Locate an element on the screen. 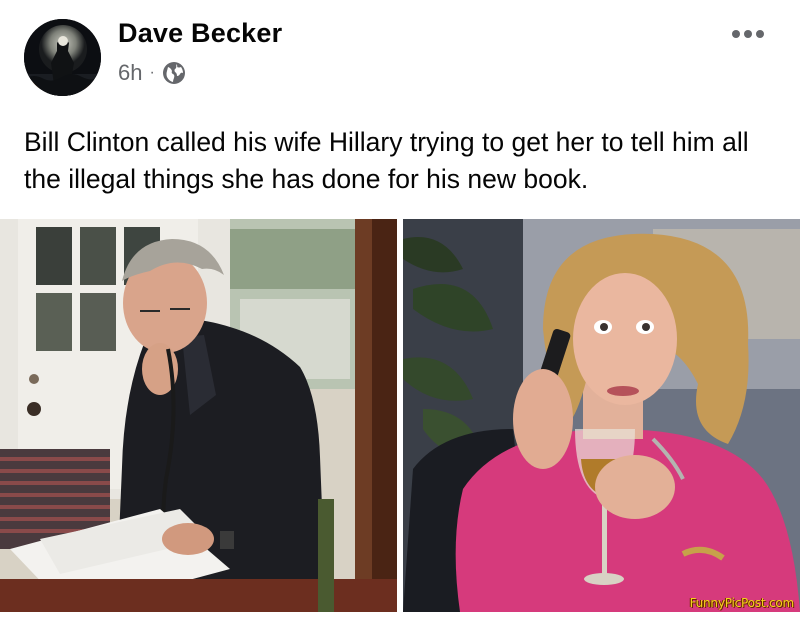 Image resolution: width=800 pixels, height=621 pixels. avatar-image is located at coordinates (62, 57).